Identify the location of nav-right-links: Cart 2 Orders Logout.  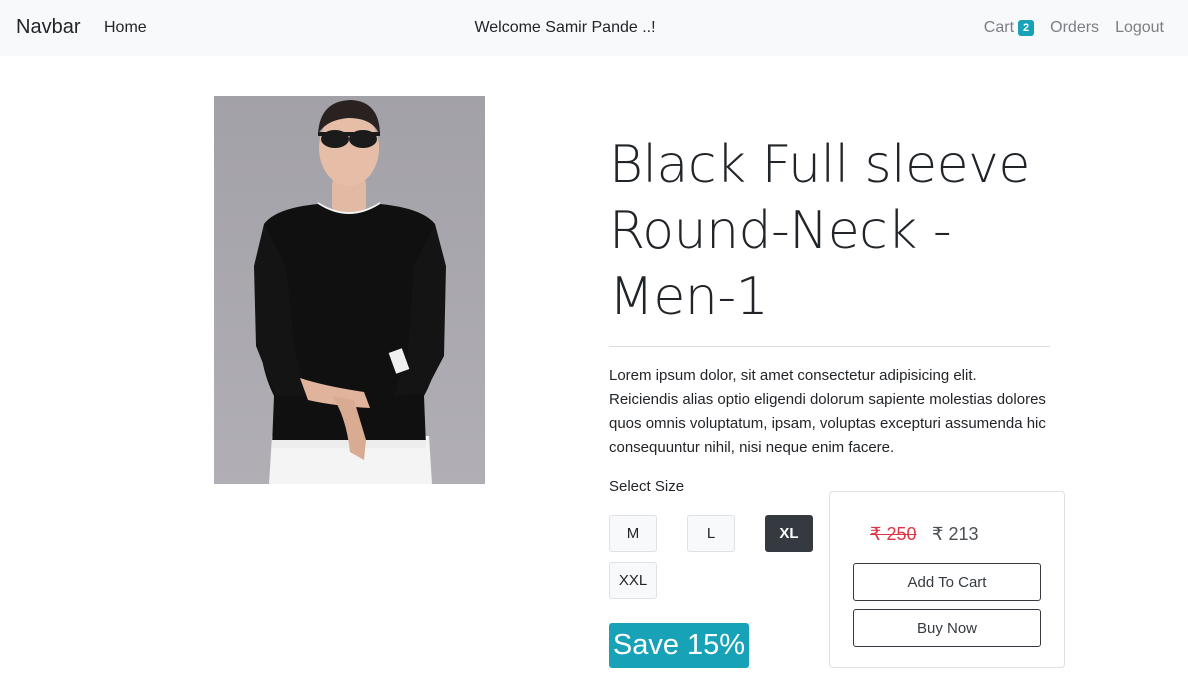
(1074, 28).